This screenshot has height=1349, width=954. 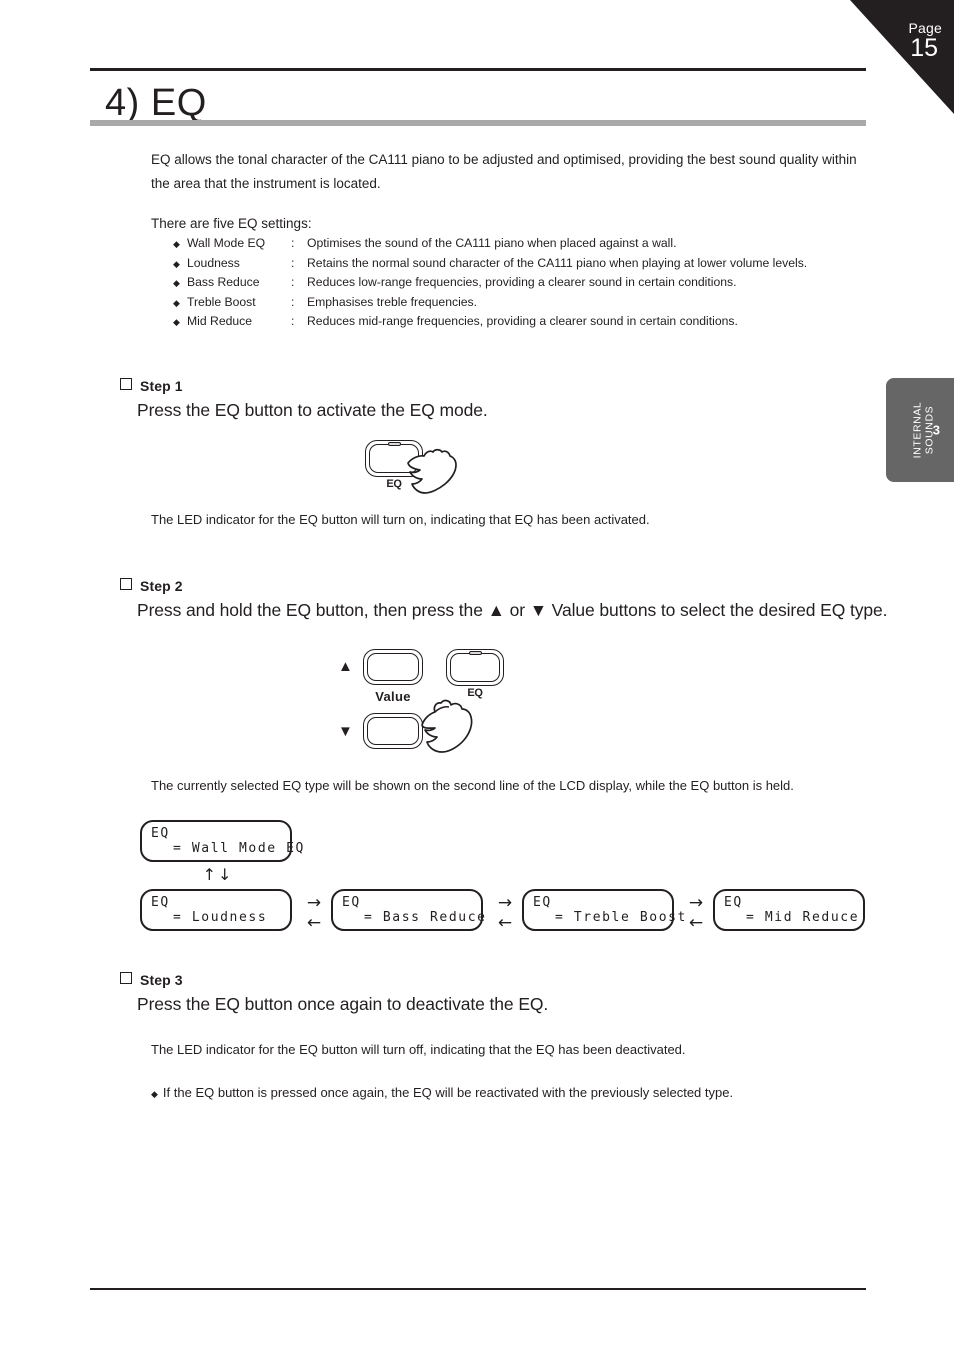 I want to click on step-2-heading-label: Step 2, so click(x=161, y=586).